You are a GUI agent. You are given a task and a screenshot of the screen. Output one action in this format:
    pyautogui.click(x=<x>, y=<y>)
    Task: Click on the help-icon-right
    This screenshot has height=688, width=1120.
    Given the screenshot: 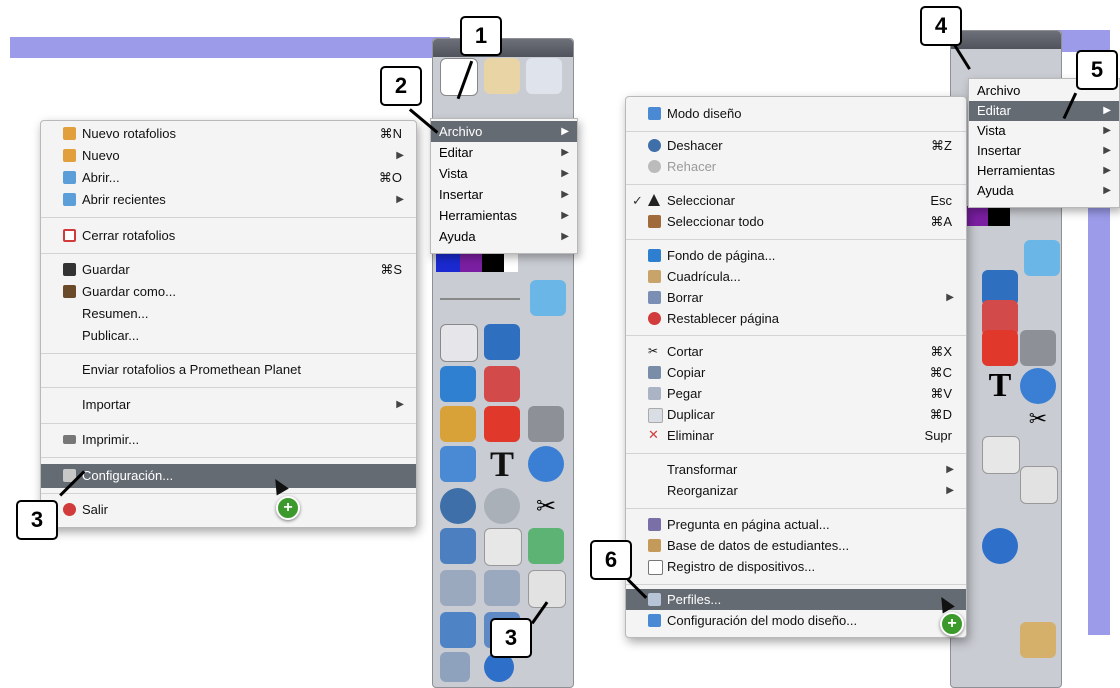 What is the action you would take?
    pyautogui.click(x=1038, y=386)
    